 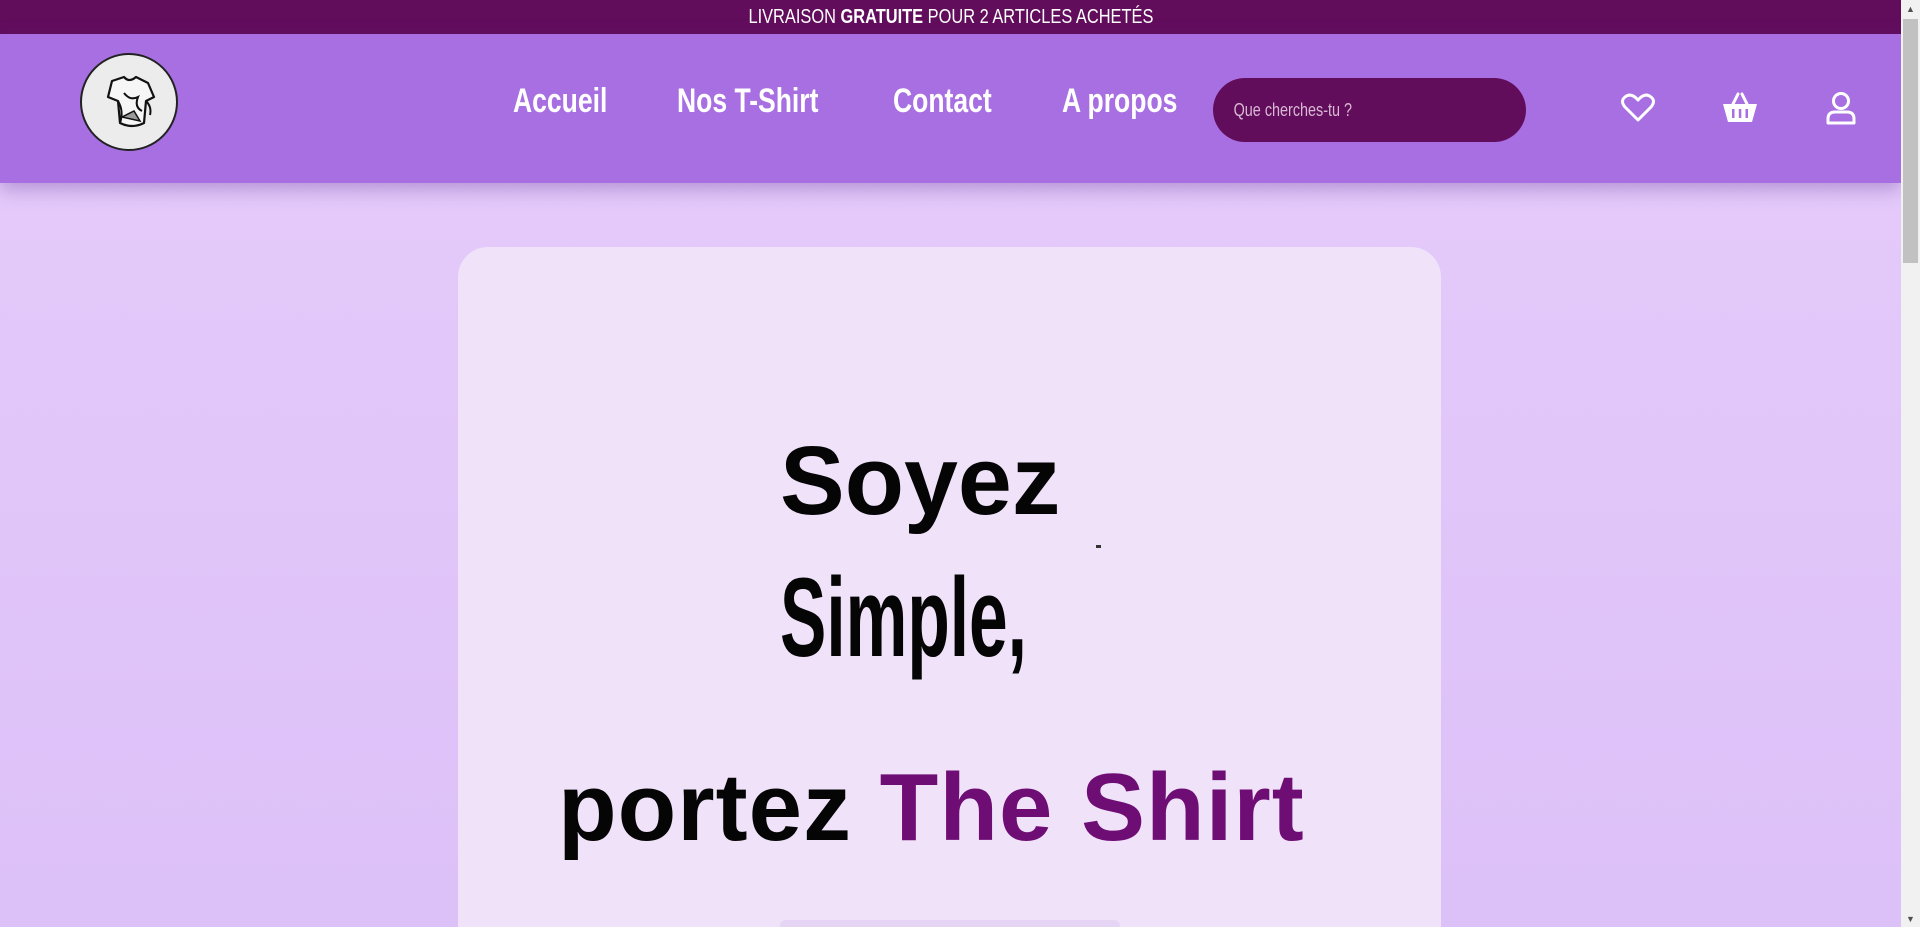 I want to click on nav-nos-tshirt: Nos T-Shirt, so click(x=747, y=101).